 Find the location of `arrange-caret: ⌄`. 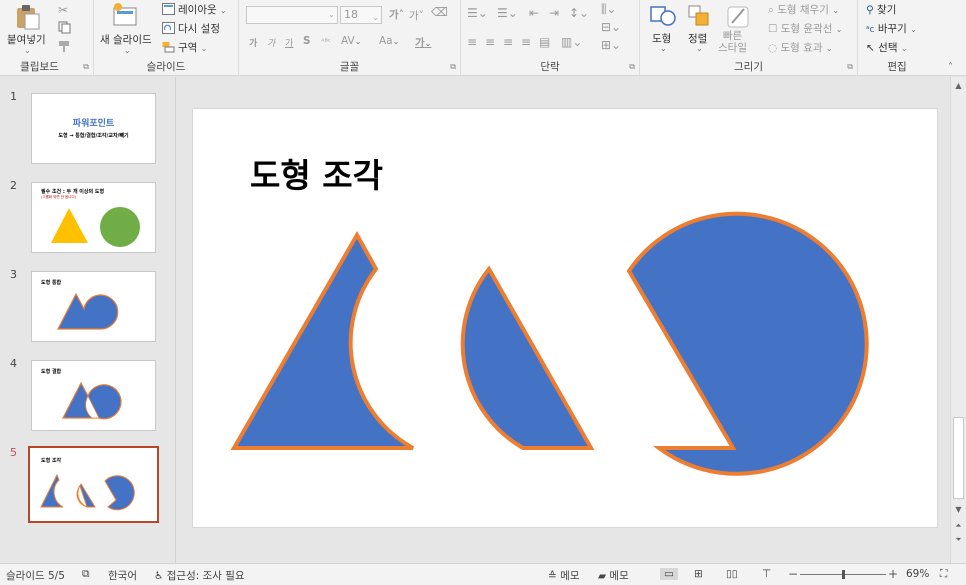

arrange-caret: ⌄ is located at coordinates (699, 48).